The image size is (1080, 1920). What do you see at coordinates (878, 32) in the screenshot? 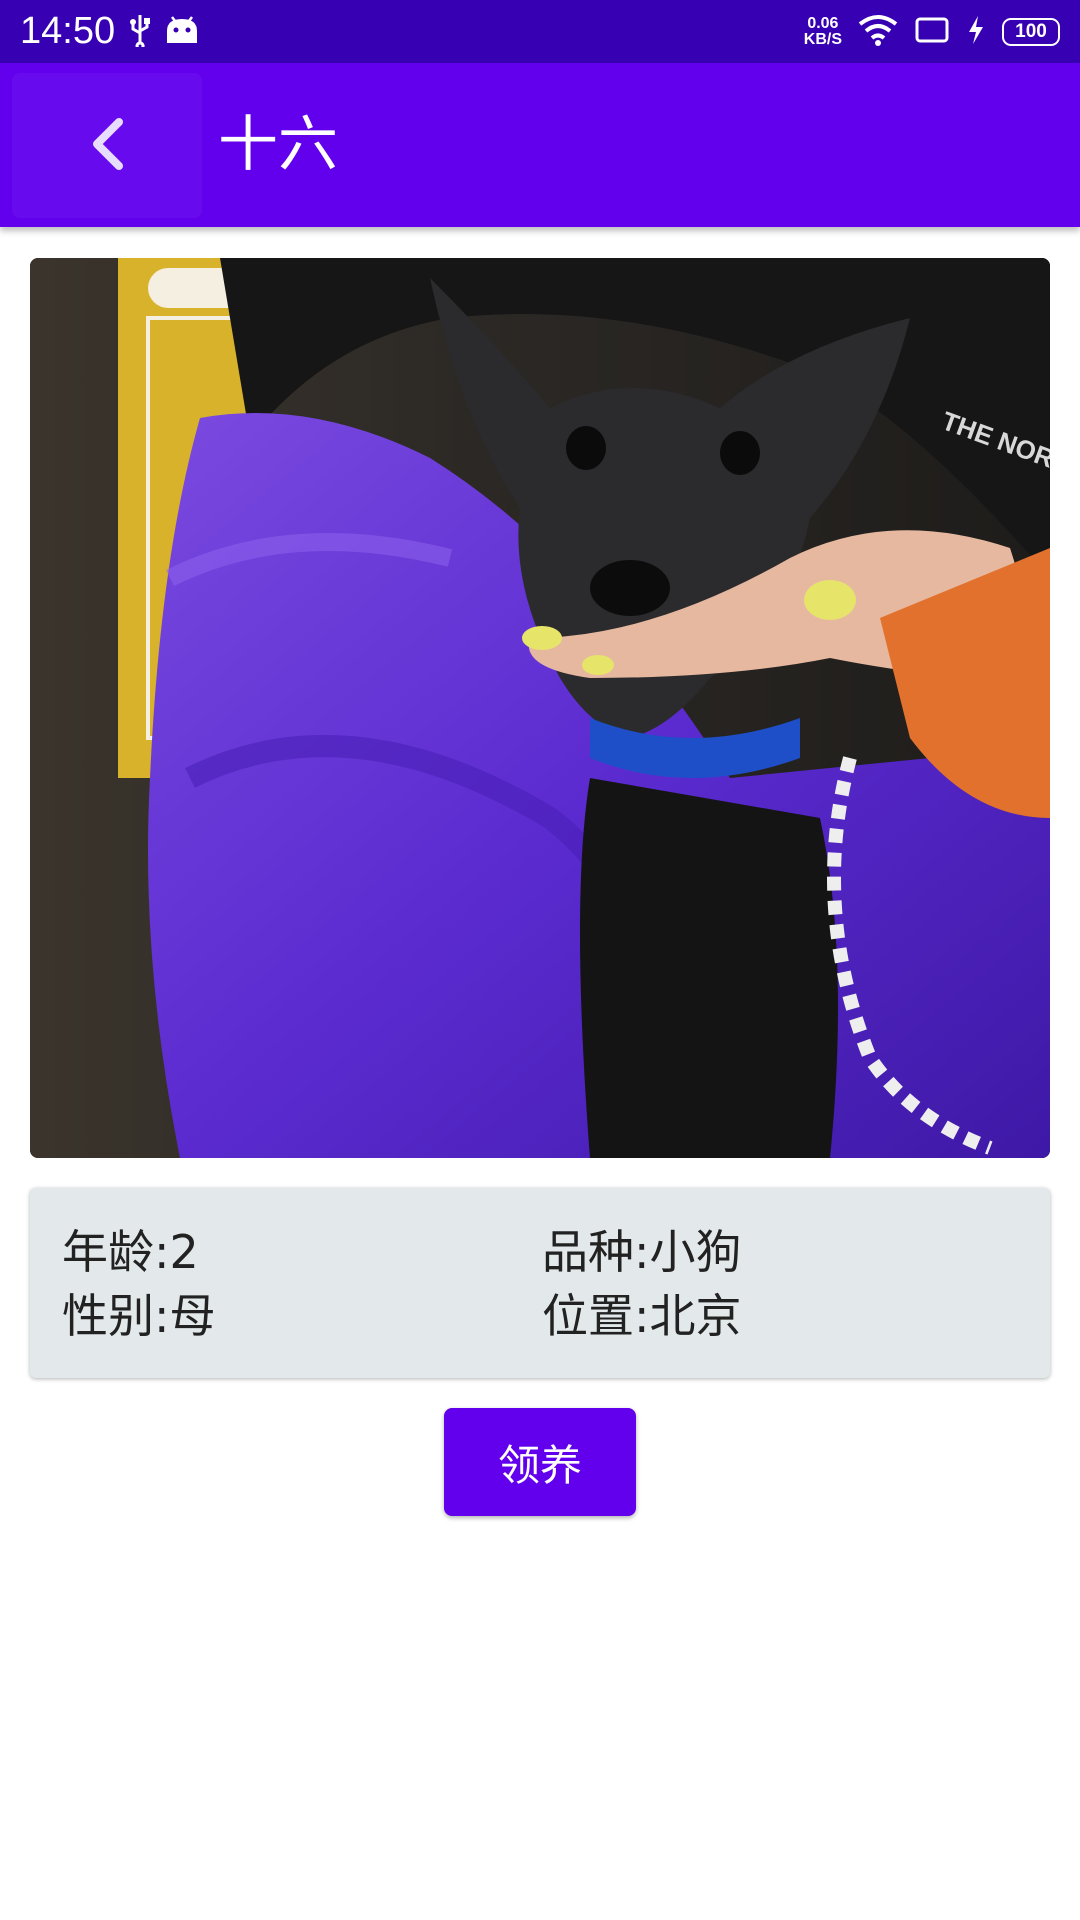
I see `wifi-icon` at bounding box center [878, 32].